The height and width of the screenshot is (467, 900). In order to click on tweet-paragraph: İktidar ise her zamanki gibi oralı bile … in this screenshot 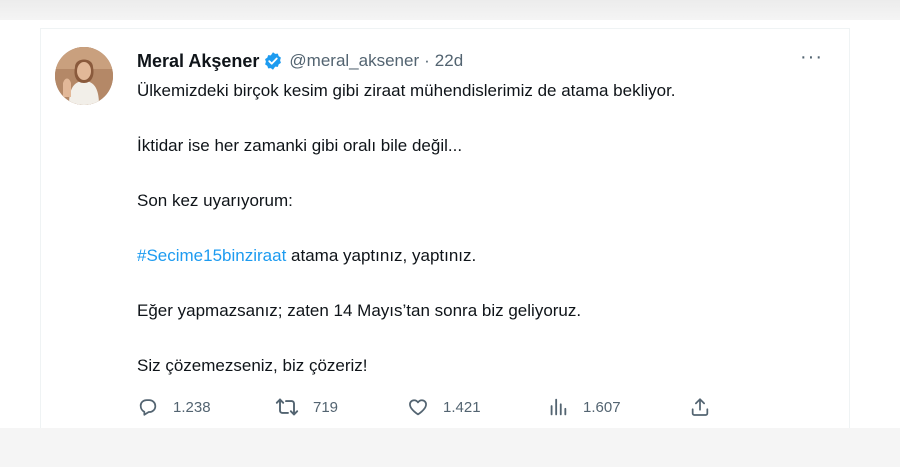, I will do `click(300, 145)`.